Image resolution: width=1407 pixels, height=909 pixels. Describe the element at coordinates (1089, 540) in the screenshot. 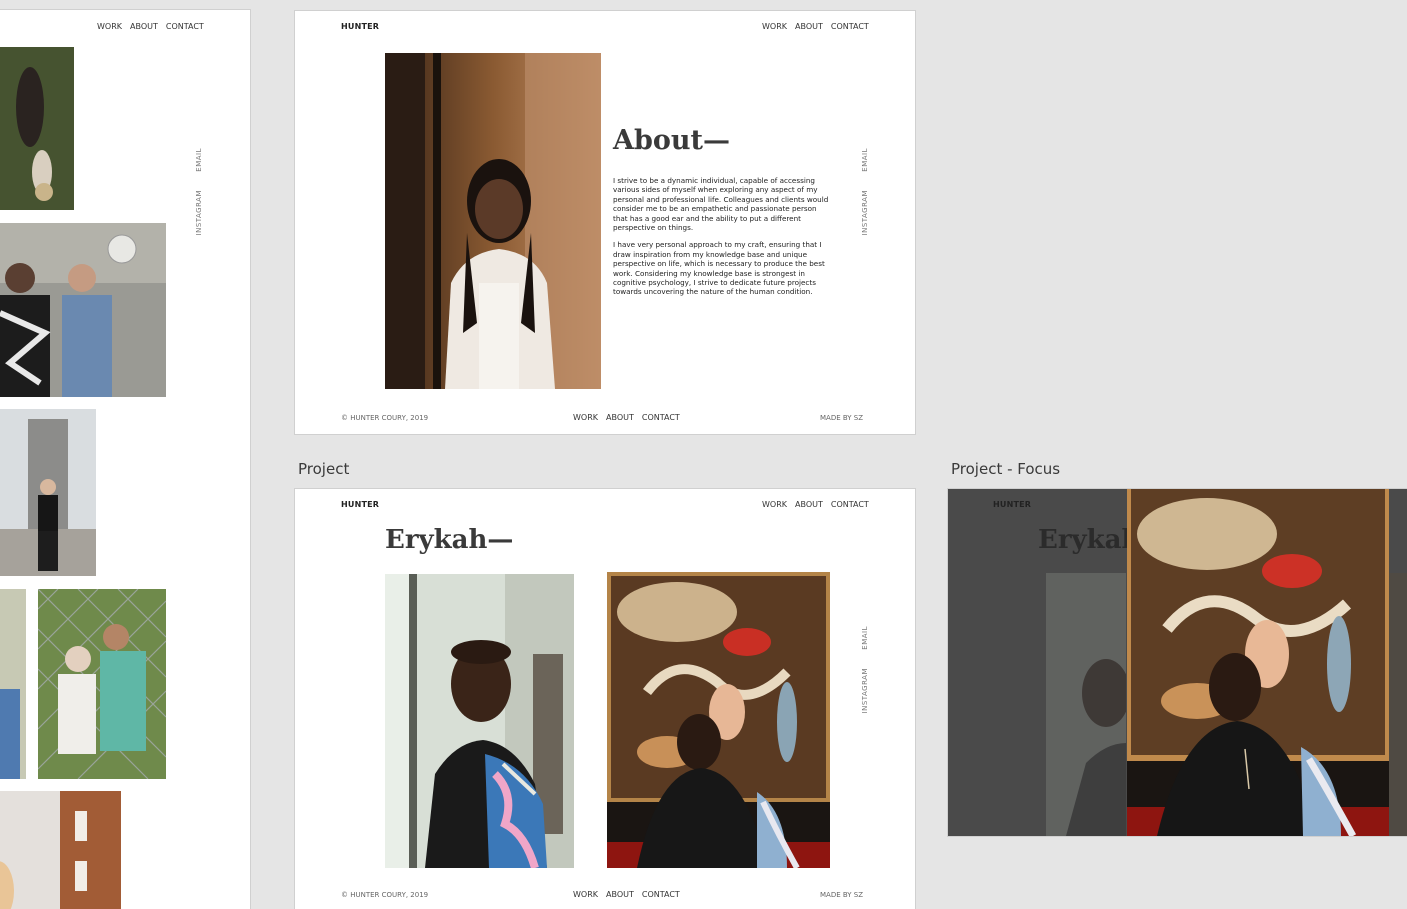

I see `focus-heading: Erykah` at that location.